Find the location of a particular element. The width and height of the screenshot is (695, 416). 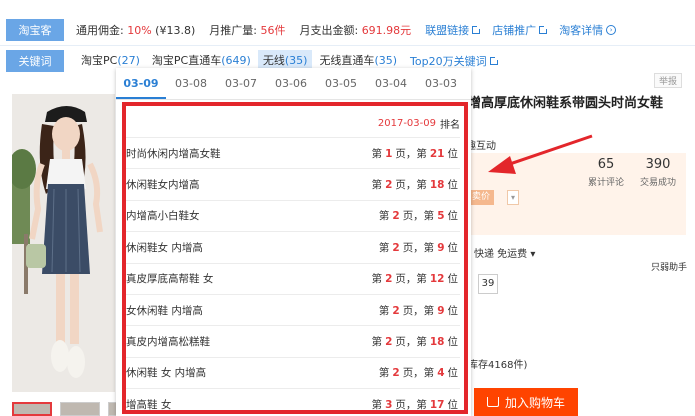

date-tab: 03-06 is located at coordinates (291, 83).